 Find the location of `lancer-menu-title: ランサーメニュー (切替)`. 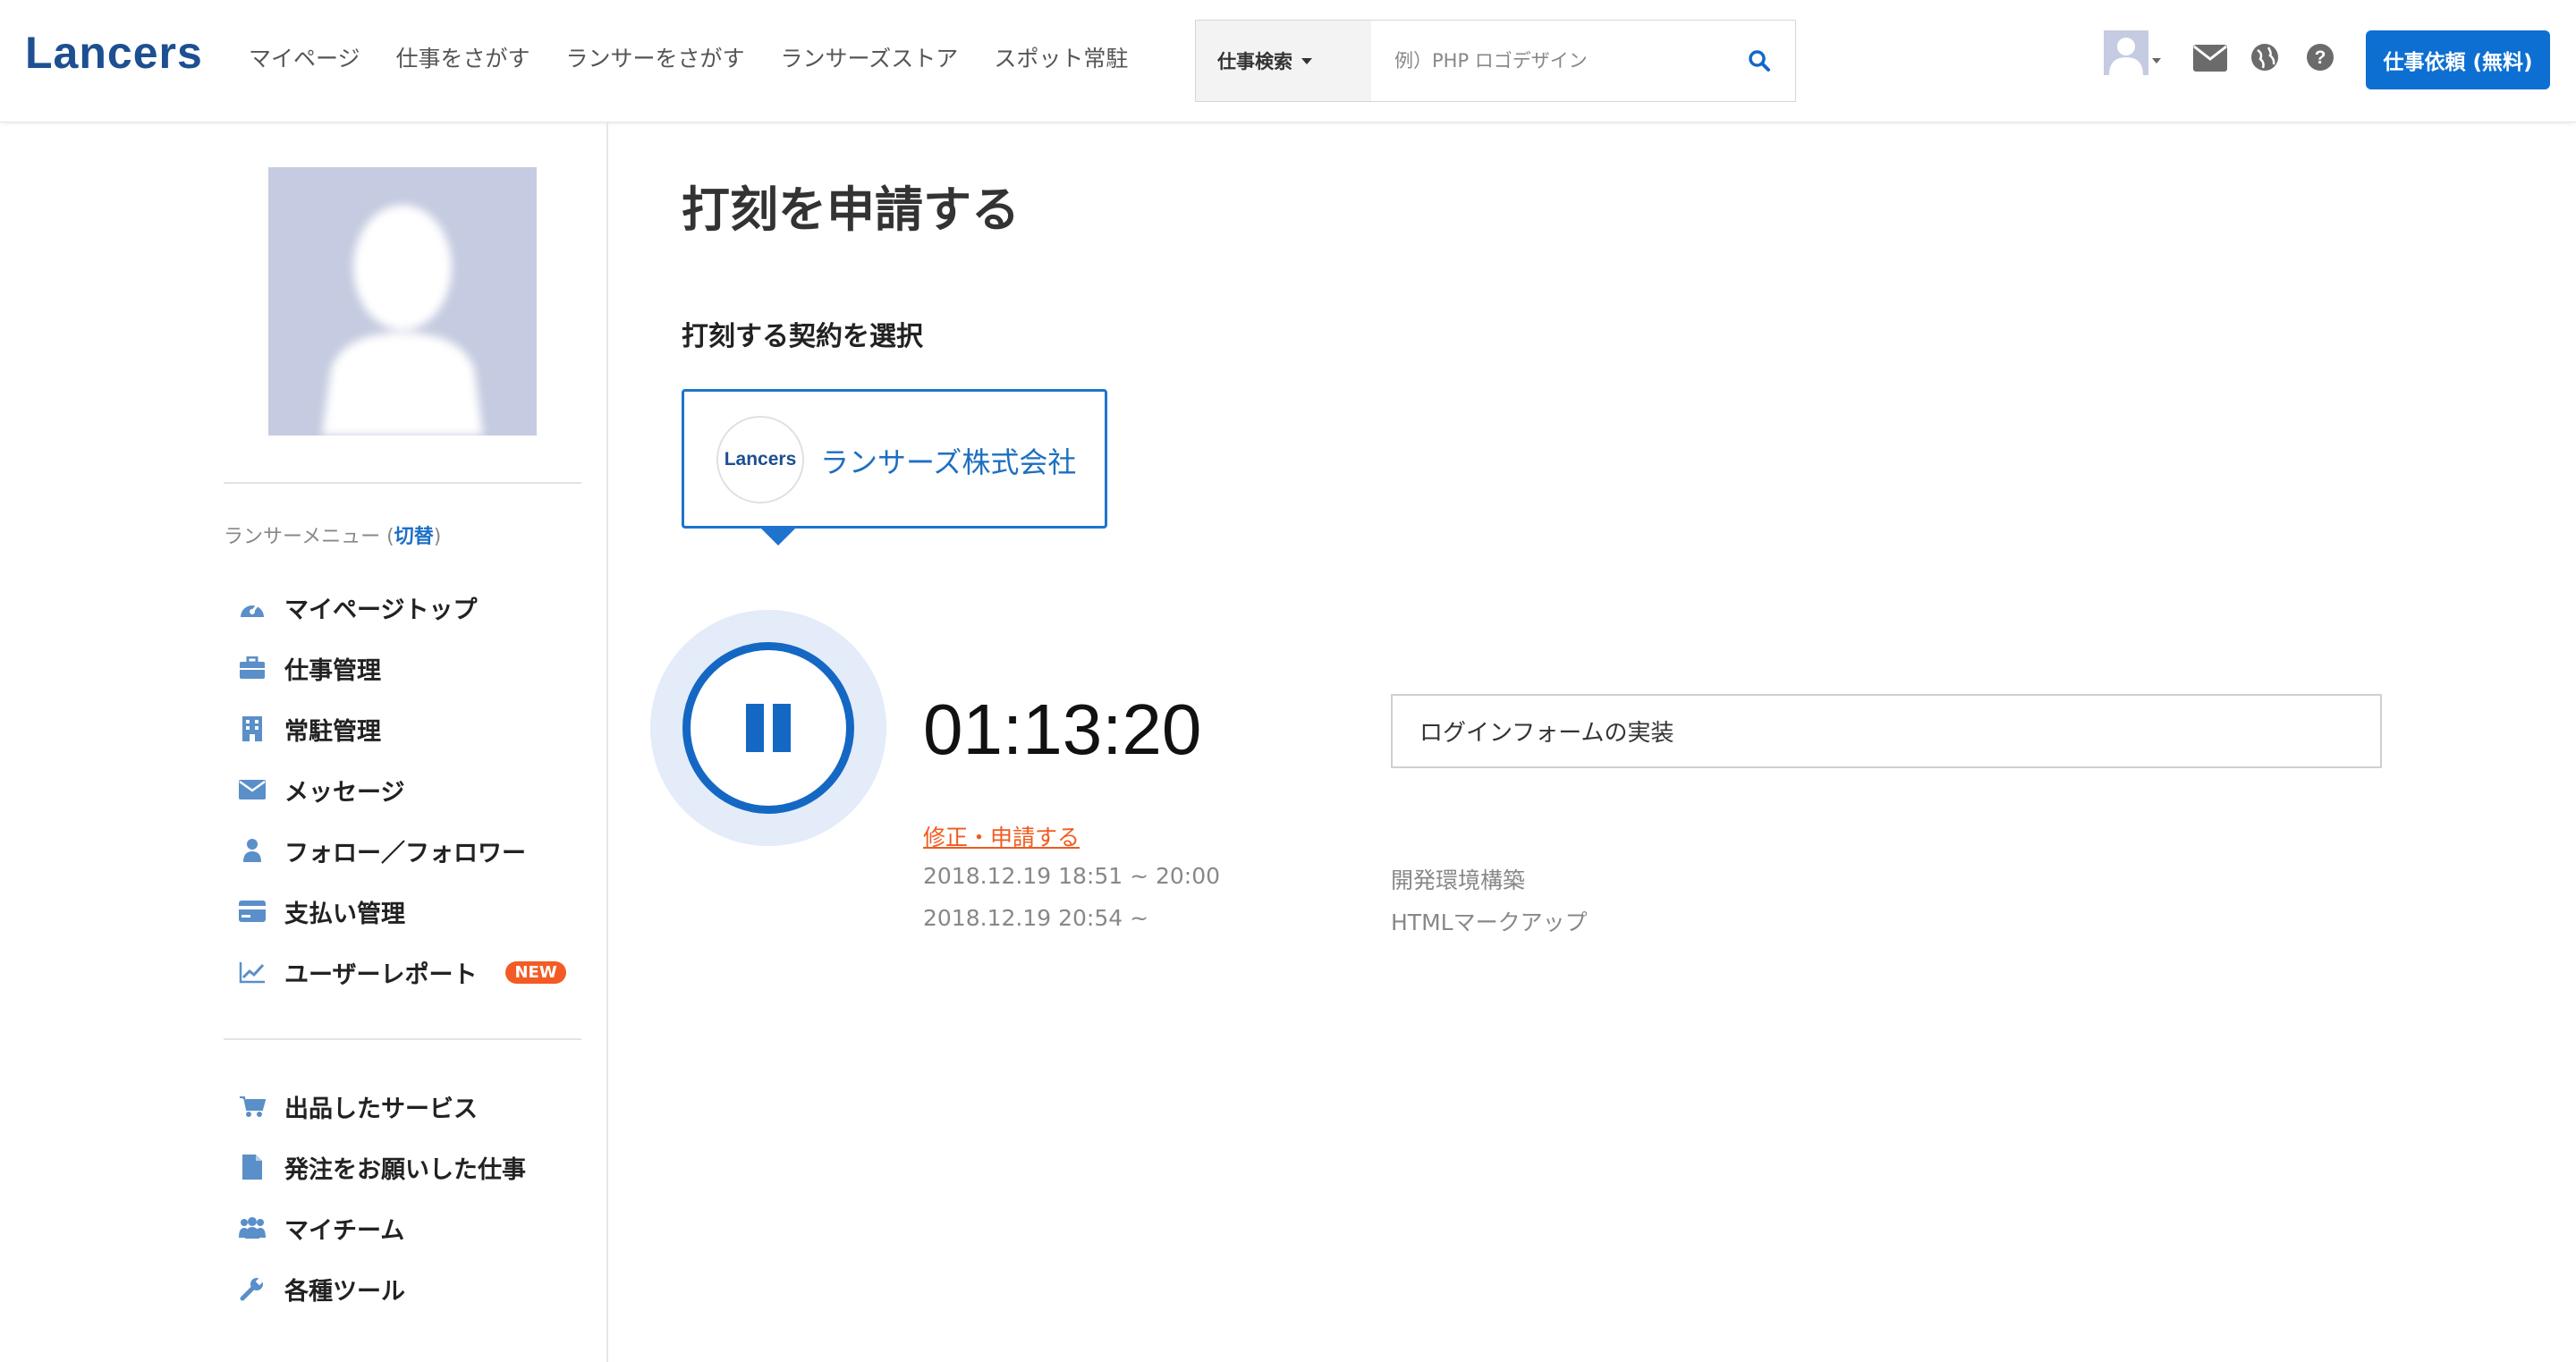

lancer-menu-title: ランサーメニュー (切替) is located at coordinates (333, 537).